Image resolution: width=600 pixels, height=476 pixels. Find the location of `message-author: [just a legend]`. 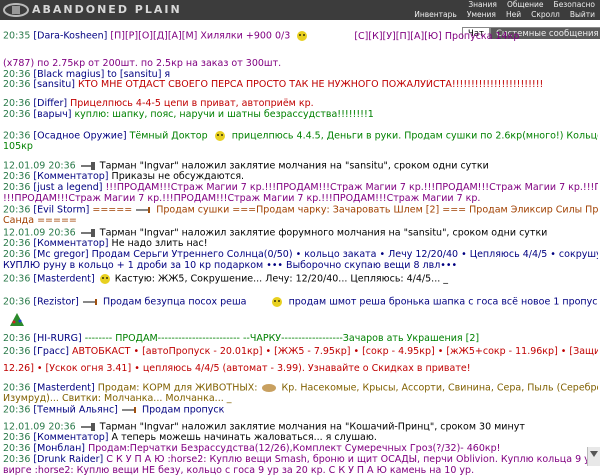

message-author: [just a legend] is located at coordinates (67, 187).